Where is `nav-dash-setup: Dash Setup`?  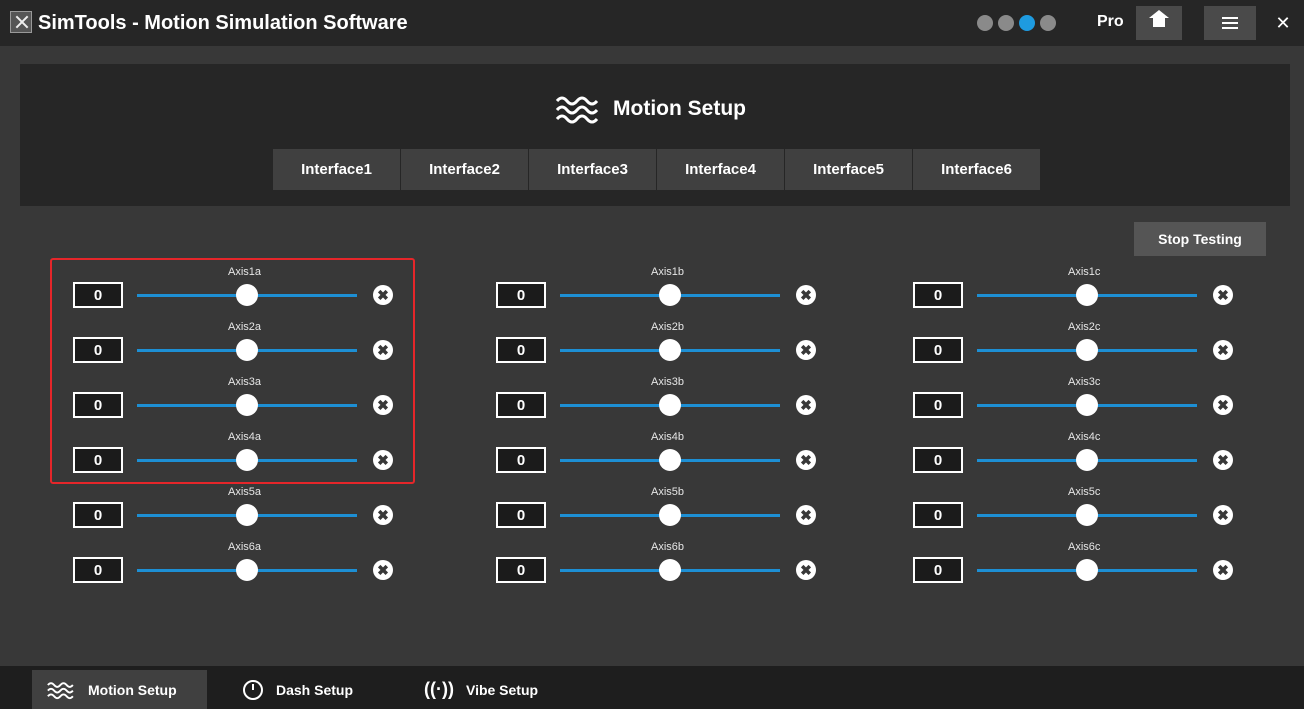
nav-dash-setup: Dash Setup is located at coordinates (297, 689).